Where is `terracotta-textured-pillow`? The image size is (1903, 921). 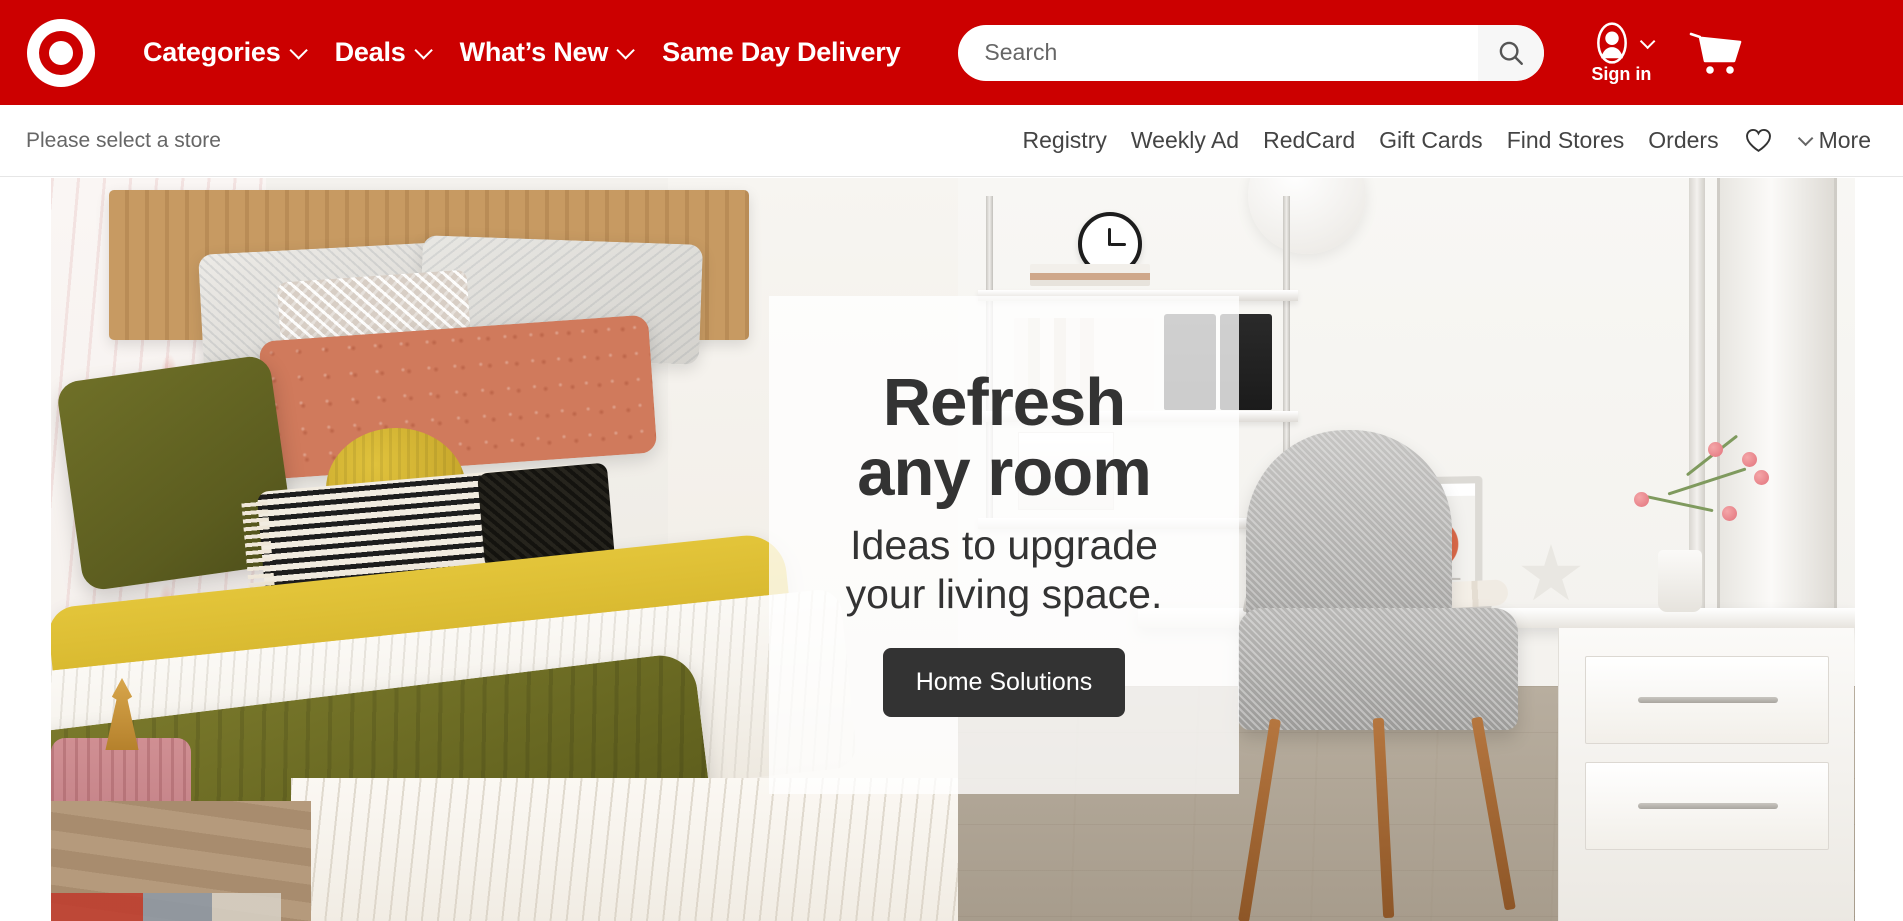
terracotta-textured-pillow is located at coordinates (458, 397).